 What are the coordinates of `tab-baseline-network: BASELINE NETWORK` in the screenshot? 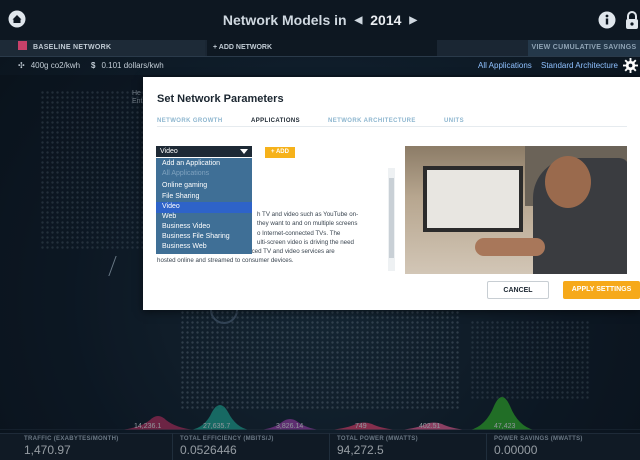 It's located at (102, 48).